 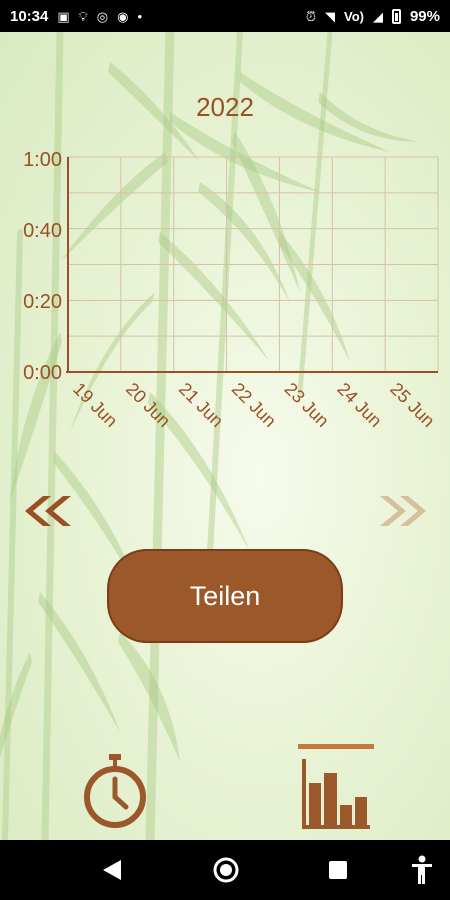 What do you see at coordinates (412, 405) in the screenshot?
I see `x-tick-label: 25 Jun` at bounding box center [412, 405].